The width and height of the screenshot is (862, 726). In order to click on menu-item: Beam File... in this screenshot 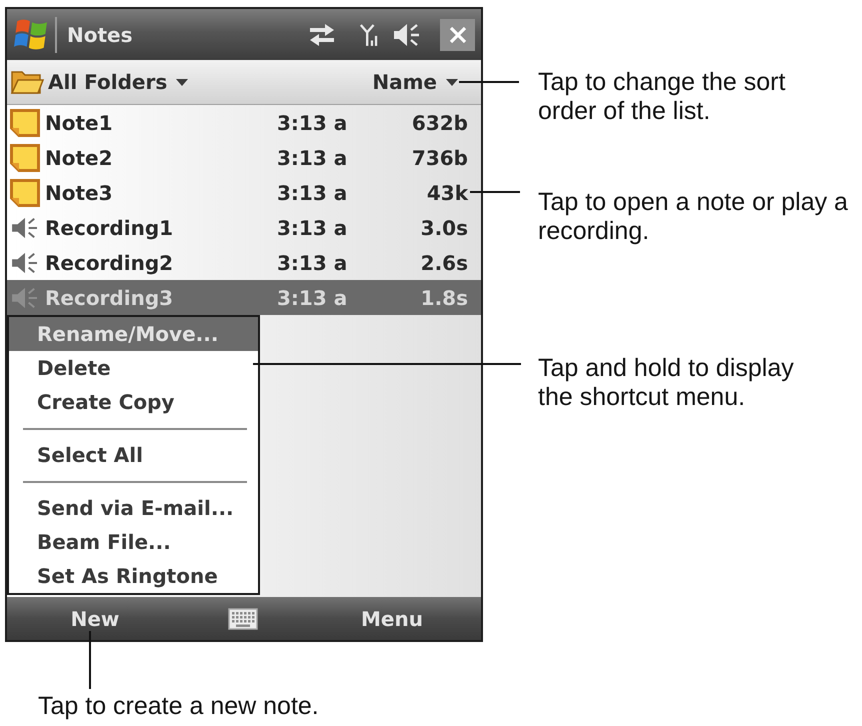, I will do `click(133, 542)`.